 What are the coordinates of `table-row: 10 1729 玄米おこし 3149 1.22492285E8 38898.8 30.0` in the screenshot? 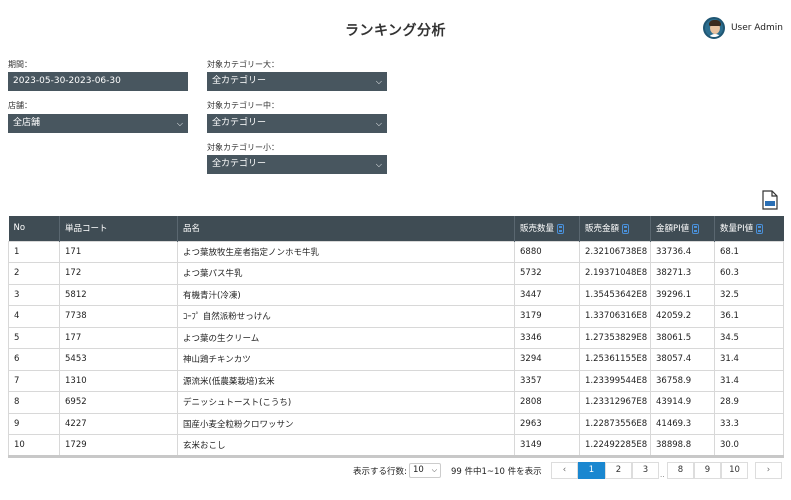 It's located at (396, 446).